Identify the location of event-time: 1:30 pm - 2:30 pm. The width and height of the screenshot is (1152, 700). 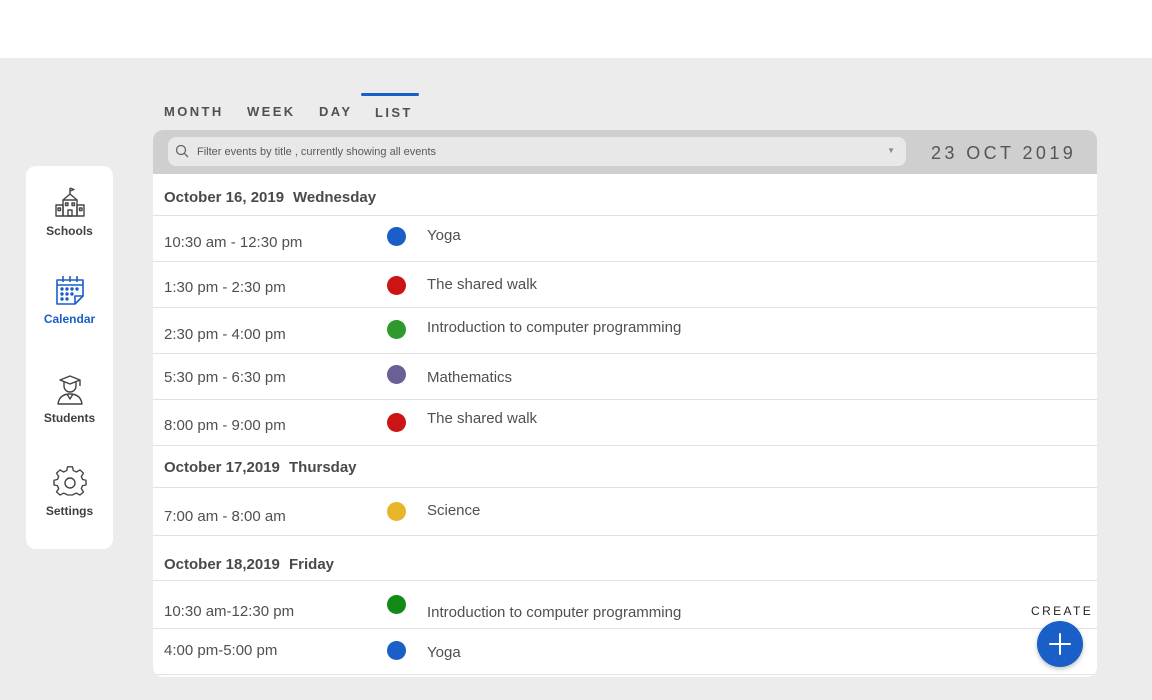
(225, 287).